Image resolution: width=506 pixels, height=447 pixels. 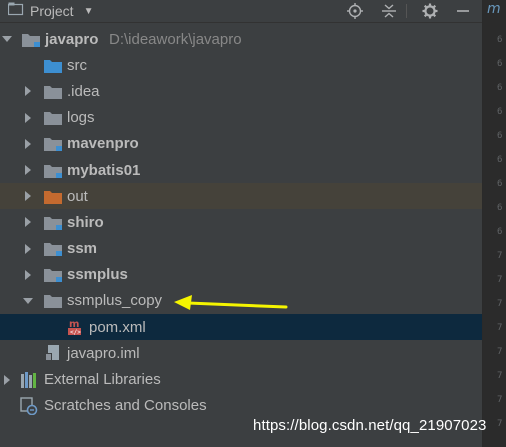 I want to click on tree-node-mavenpro: mavenpro, so click(x=241, y=144).